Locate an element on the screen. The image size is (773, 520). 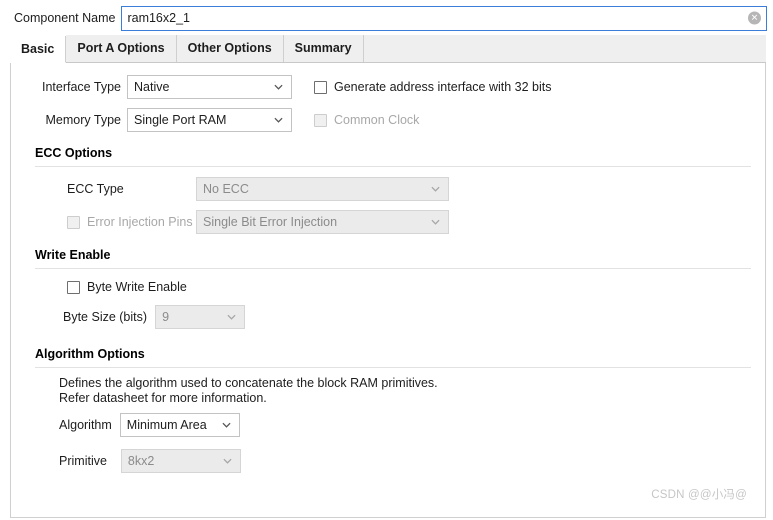
tab-summary: Summary is located at coordinates (323, 48).